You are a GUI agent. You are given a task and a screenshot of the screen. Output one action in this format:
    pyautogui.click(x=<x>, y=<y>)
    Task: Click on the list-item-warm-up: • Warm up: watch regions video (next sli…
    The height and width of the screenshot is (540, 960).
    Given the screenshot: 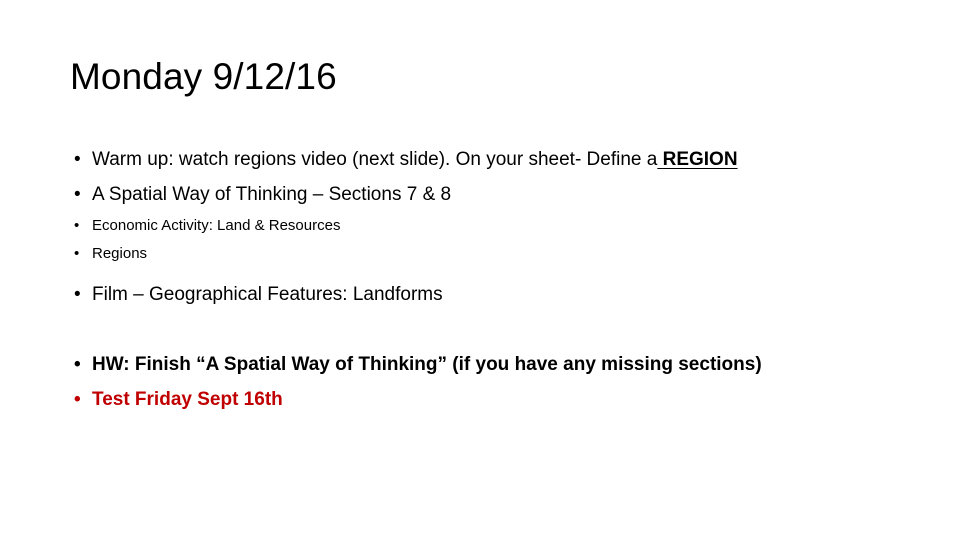 What is the action you would take?
    pyautogui.click(x=485, y=159)
    